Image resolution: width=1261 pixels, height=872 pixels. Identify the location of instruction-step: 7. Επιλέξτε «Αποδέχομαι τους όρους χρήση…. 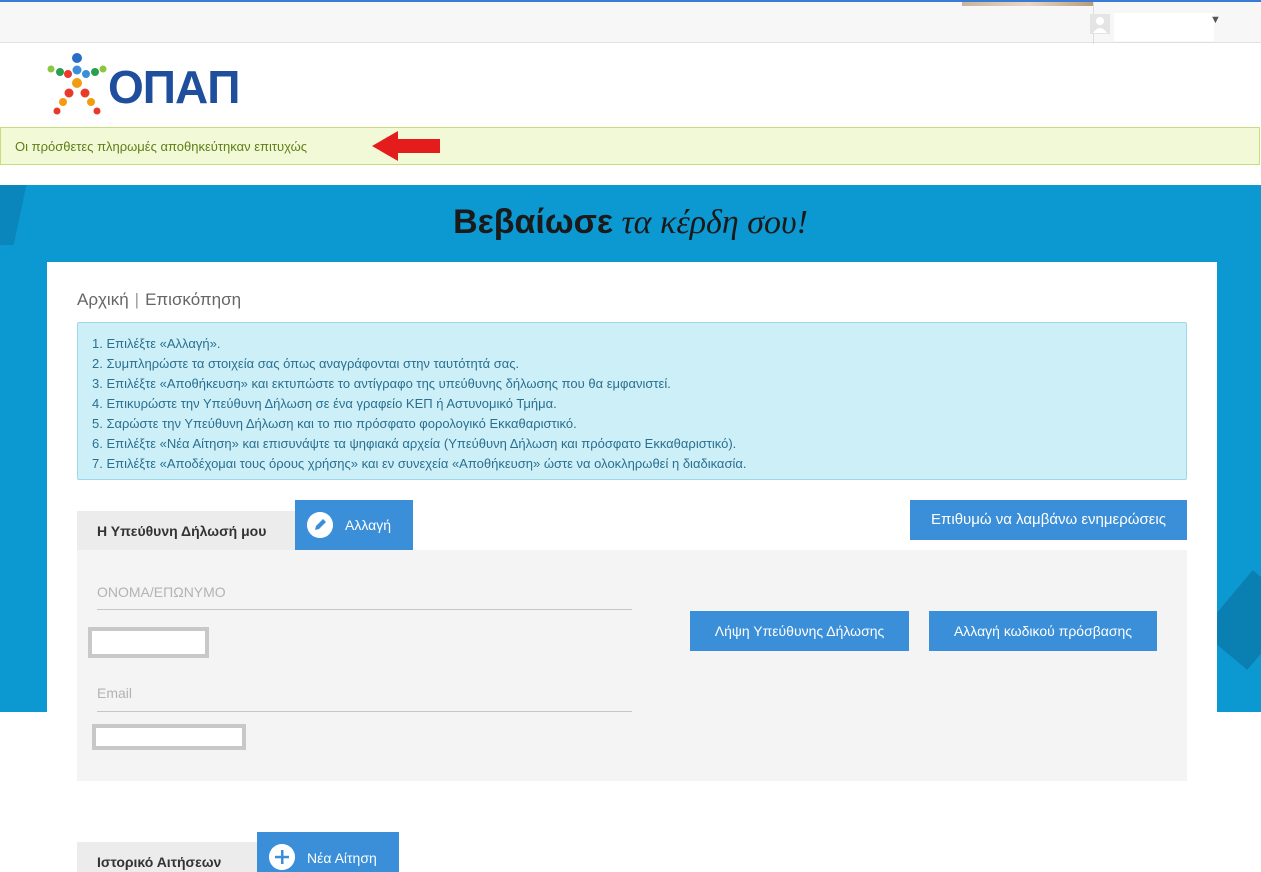
(419, 463).